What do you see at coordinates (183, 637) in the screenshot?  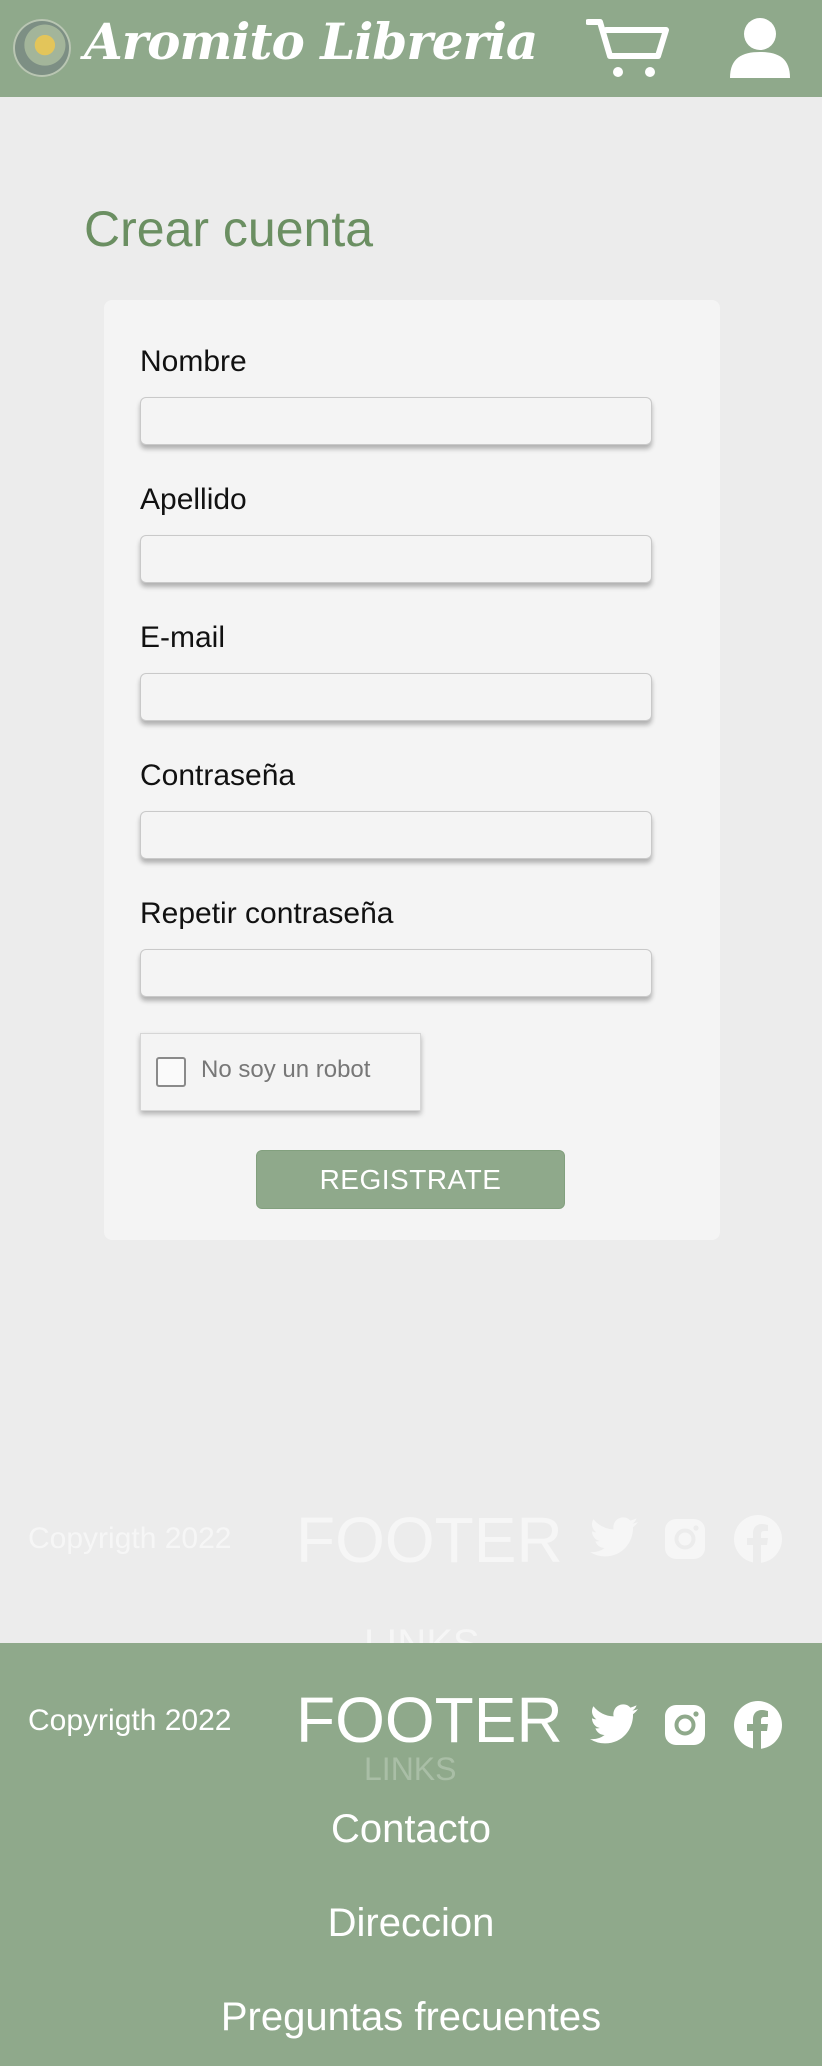 I see `field-label-email: E-mail` at bounding box center [183, 637].